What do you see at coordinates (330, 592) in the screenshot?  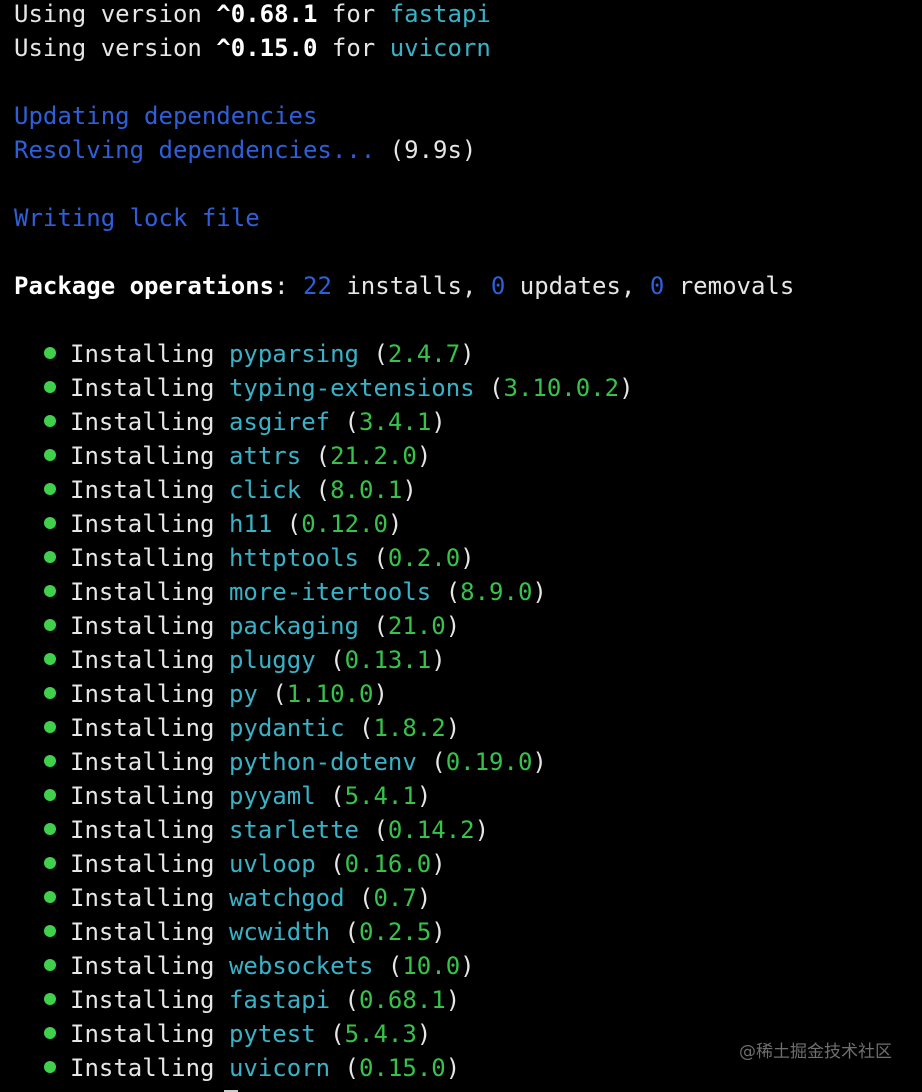 I see `package-name: more-itertools` at bounding box center [330, 592].